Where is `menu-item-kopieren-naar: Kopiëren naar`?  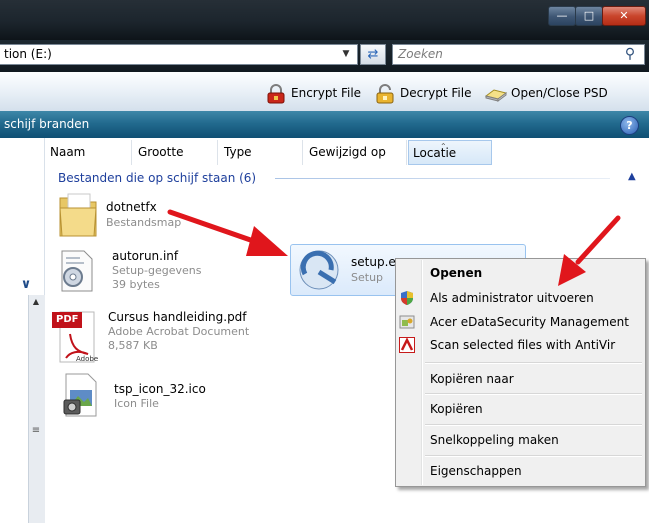
menu-item-kopieren-naar: Kopiëren naar is located at coordinates (472, 379).